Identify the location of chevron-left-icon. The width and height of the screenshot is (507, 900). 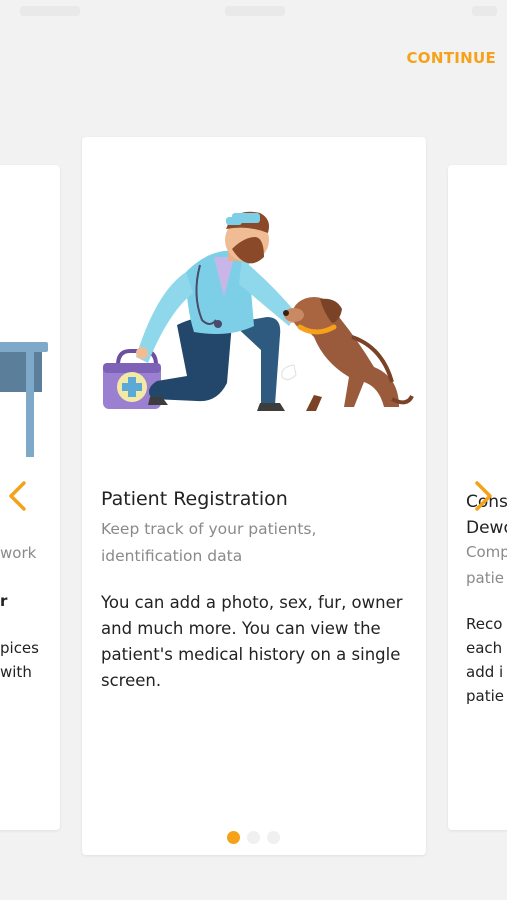
(17, 496).